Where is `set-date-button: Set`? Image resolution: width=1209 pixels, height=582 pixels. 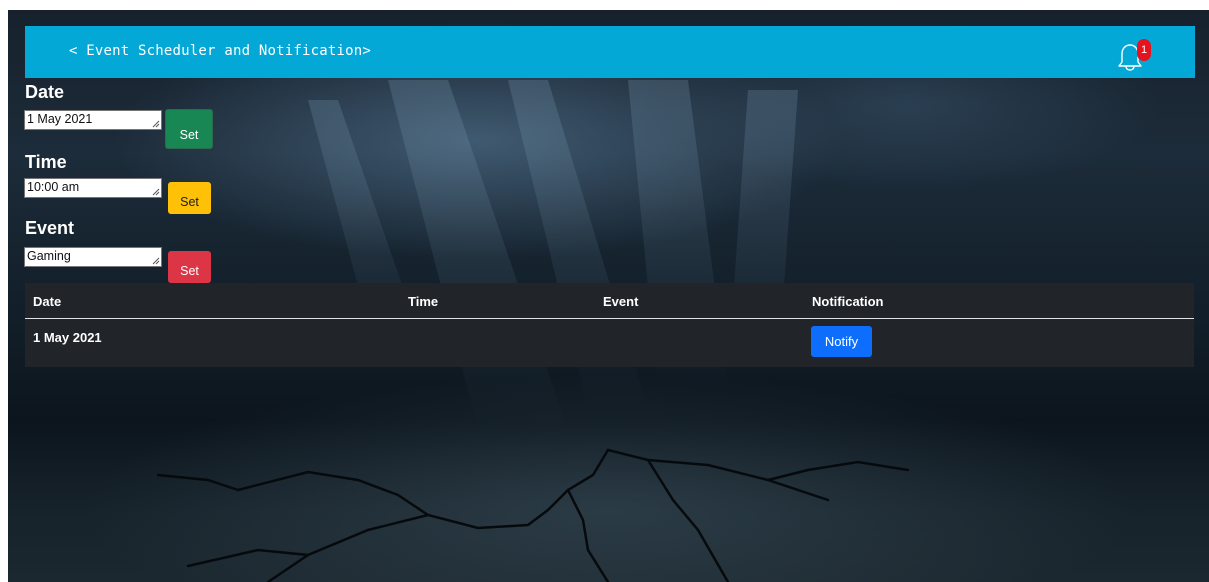 set-date-button: Set is located at coordinates (189, 129).